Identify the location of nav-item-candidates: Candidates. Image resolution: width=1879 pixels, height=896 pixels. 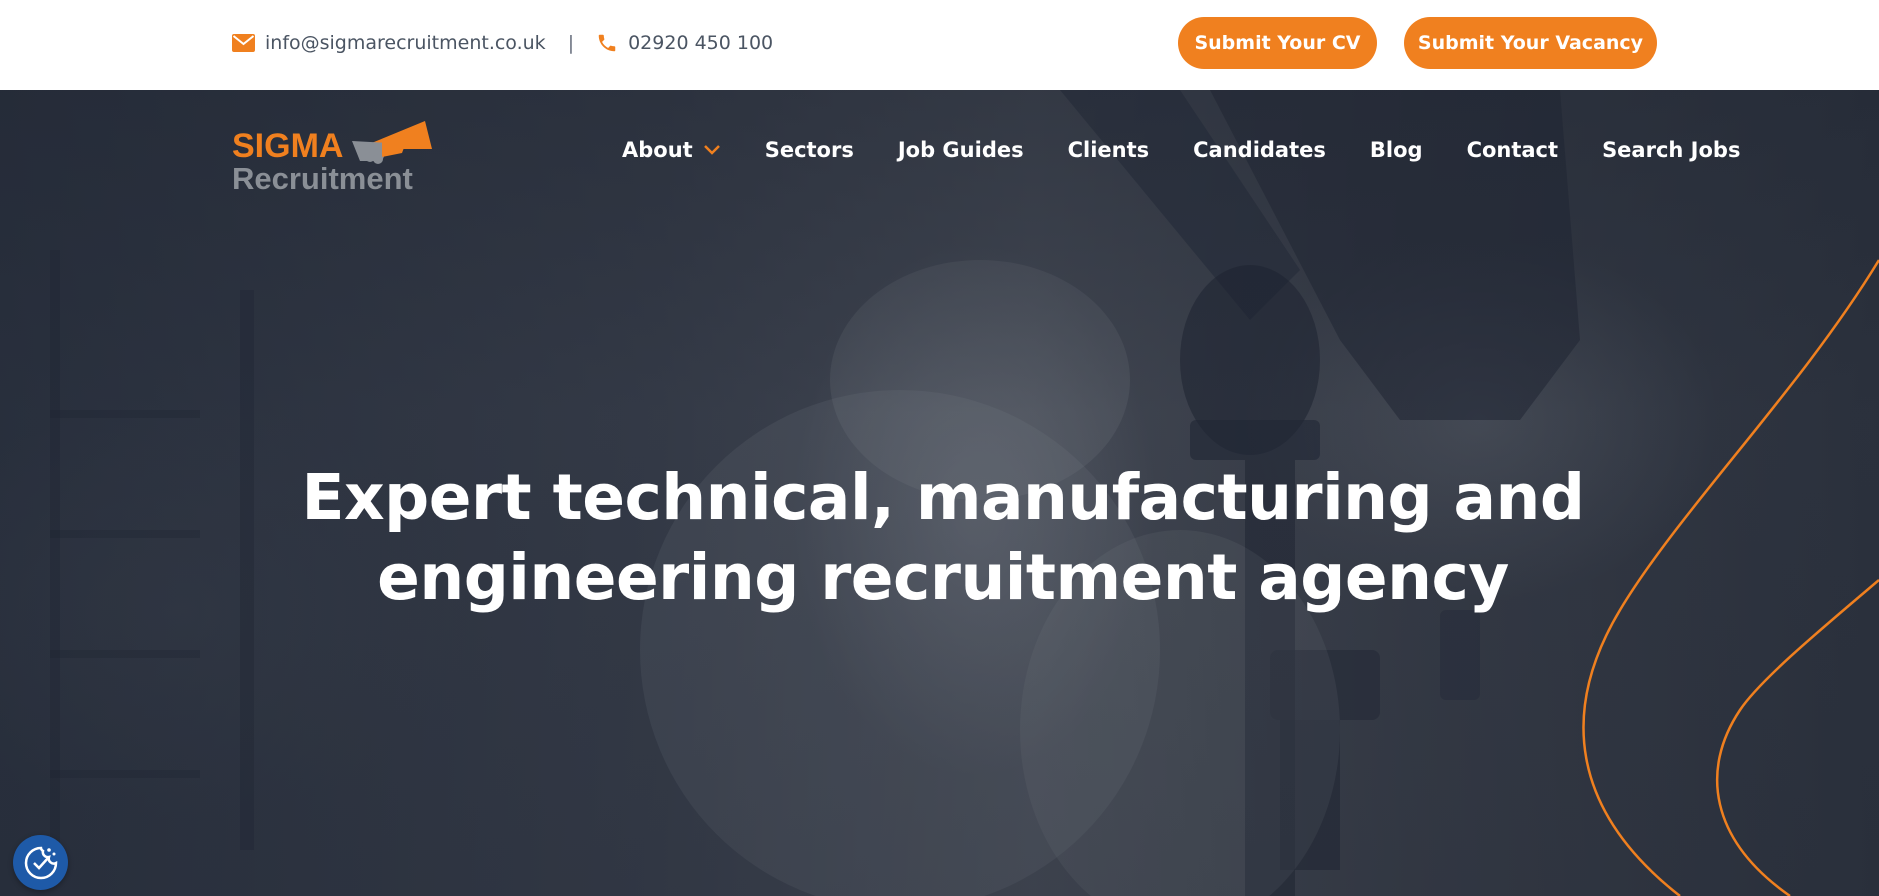
(1259, 150).